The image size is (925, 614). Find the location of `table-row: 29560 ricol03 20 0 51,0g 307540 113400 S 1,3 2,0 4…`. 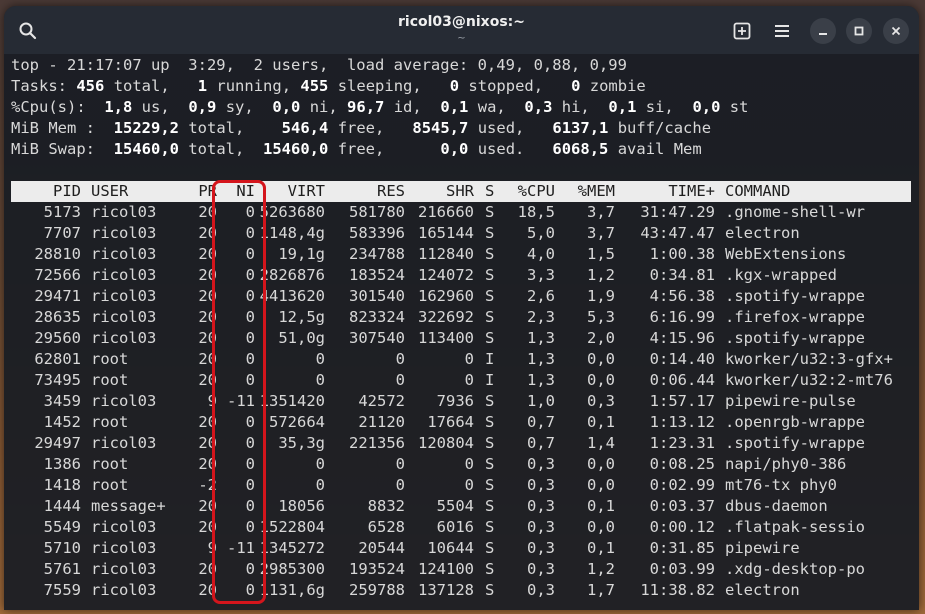

table-row: 29560 ricol03 20 0 51,0g 307540 113400 S 1,3 2,0 4… is located at coordinates (461, 338).